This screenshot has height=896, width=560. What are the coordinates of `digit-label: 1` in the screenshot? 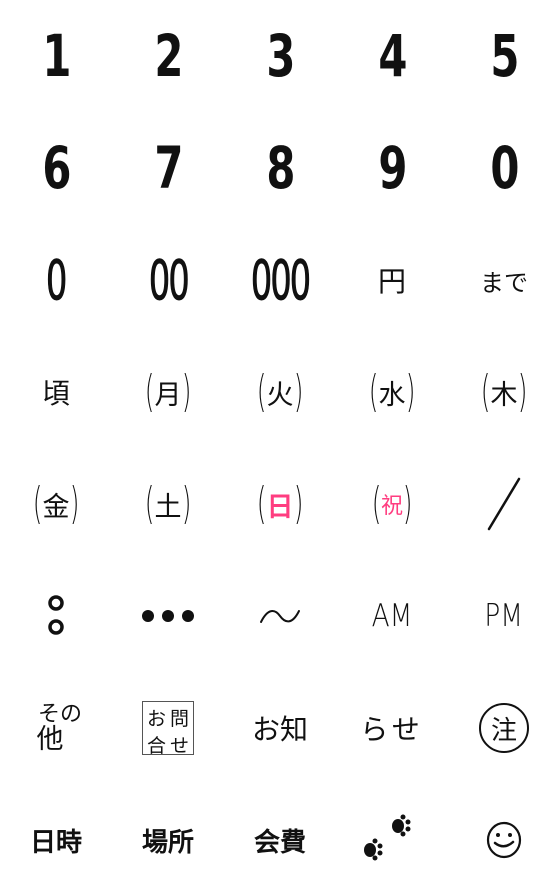 It's located at (56, 56).